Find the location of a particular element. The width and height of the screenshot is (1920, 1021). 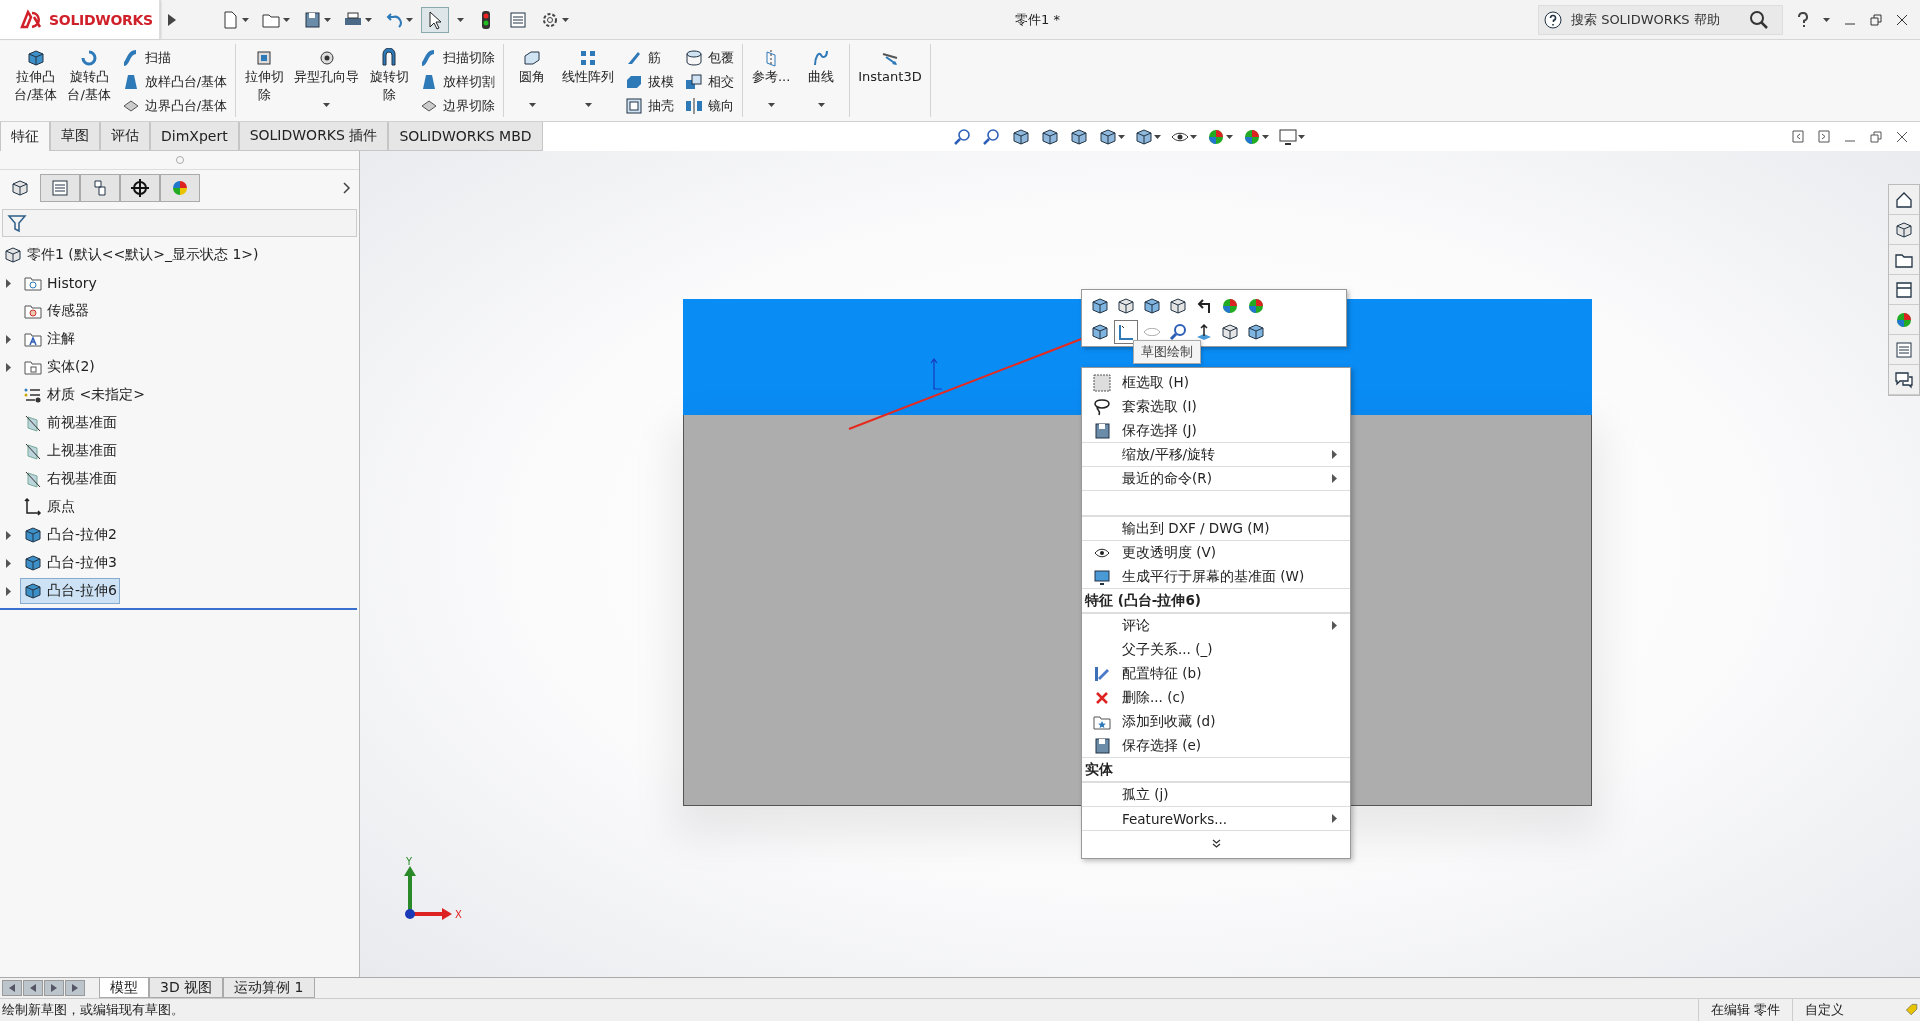

ribbon-tool: 边界切除 is located at coordinates (457, 105).